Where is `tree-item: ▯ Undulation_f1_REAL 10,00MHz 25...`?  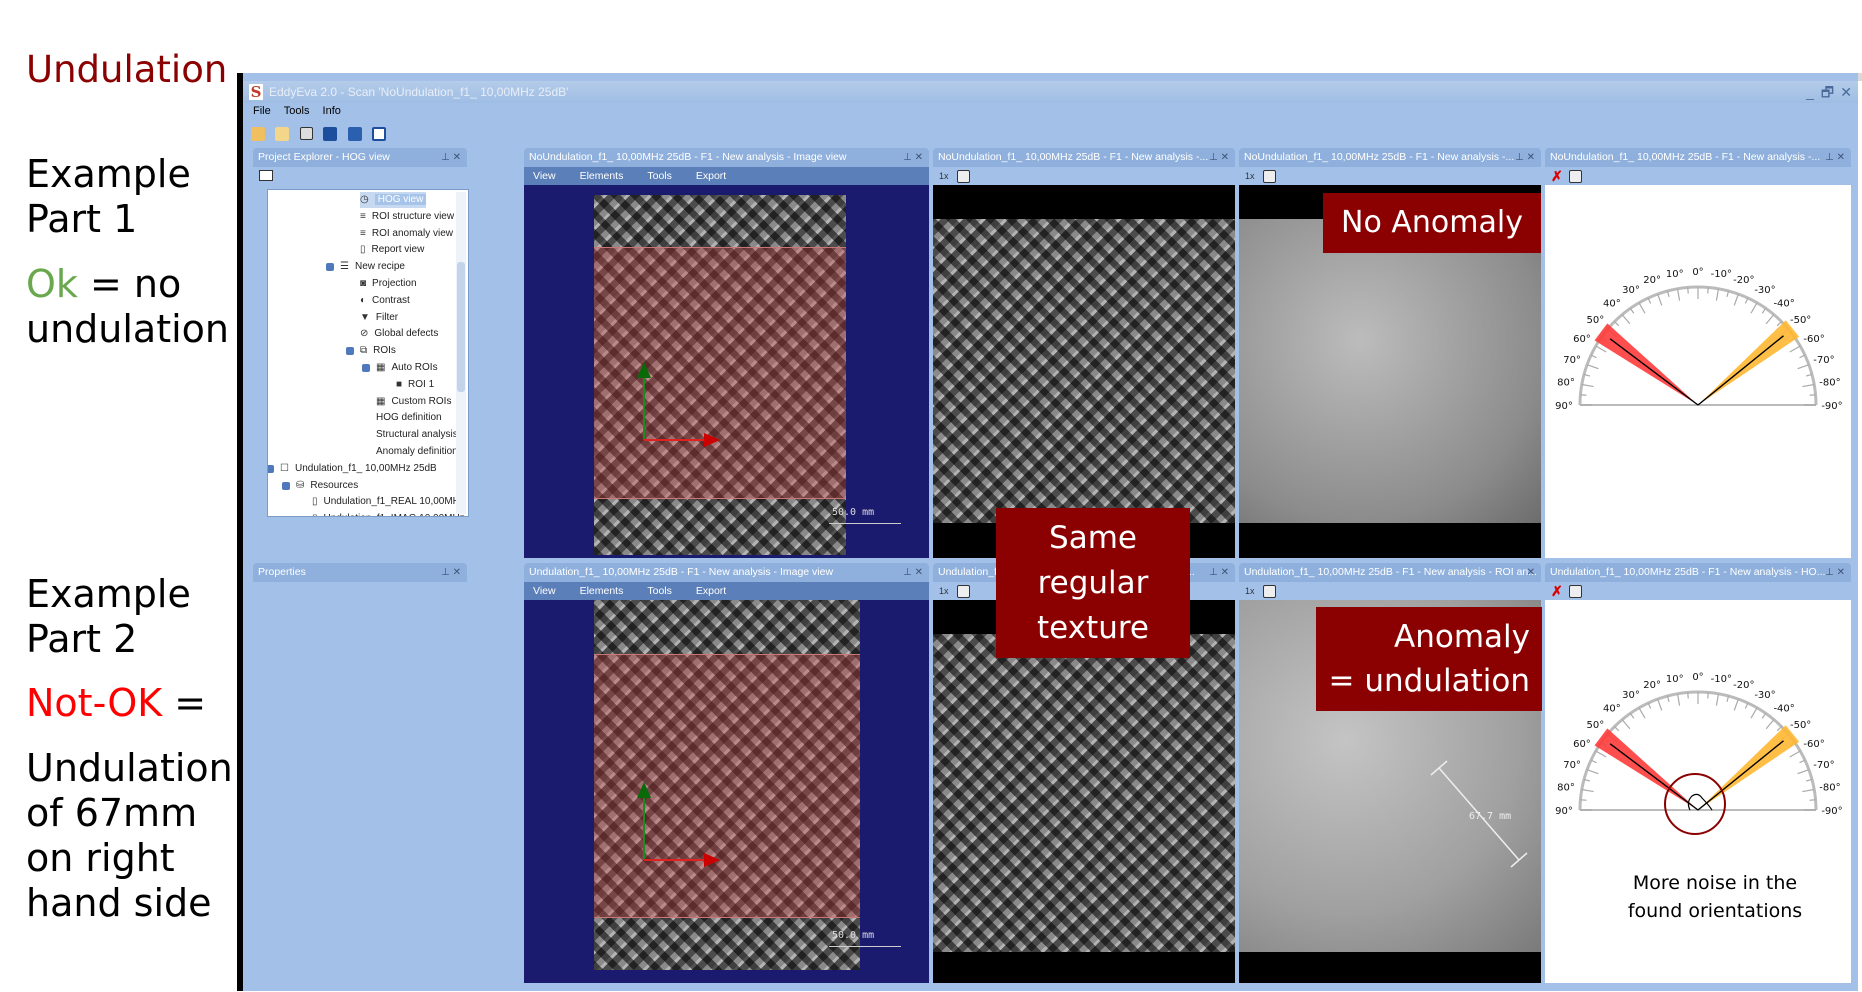 tree-item: ▯ Undulation_f1_REAL 10,00MHz 25... is located at coordinates (390, 502).